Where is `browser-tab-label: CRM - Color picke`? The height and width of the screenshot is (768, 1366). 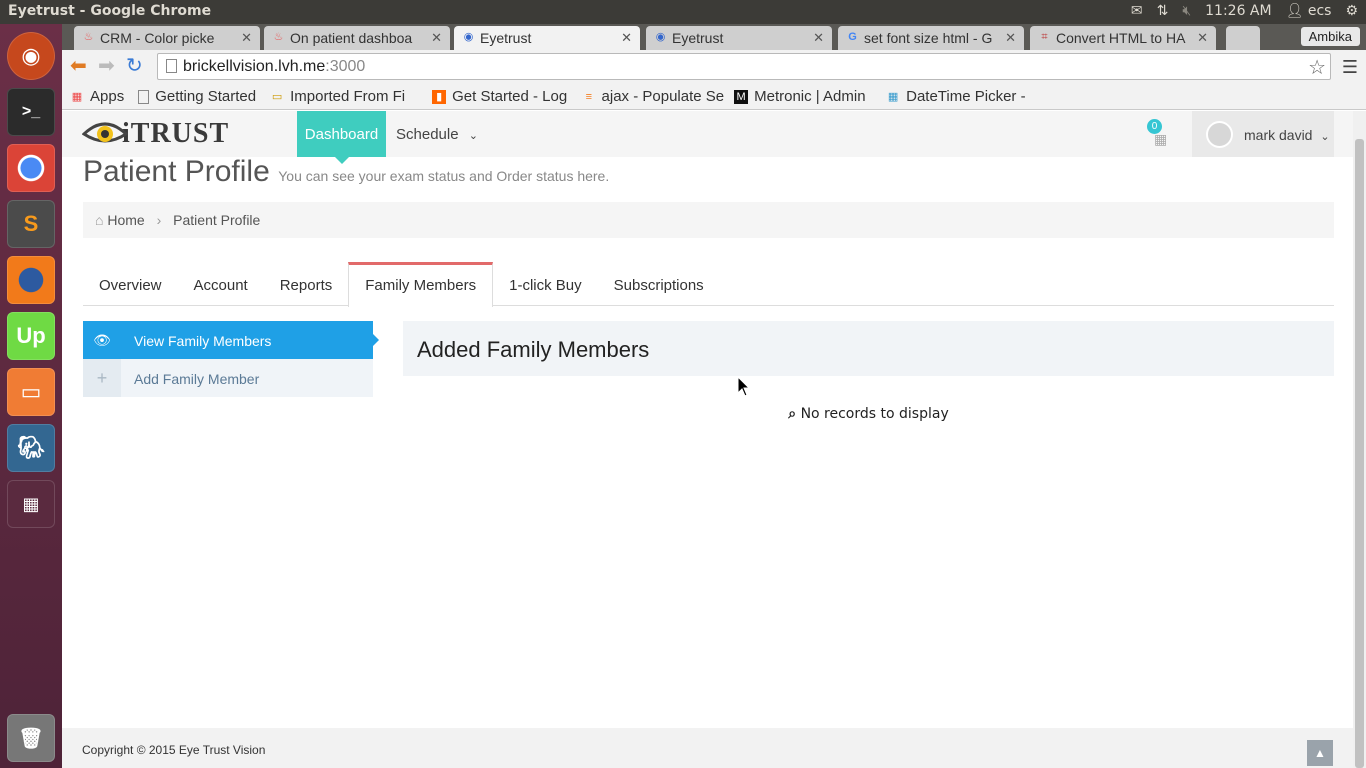 browser-tab-label: CRM - Color picke is located at coordinates (157, 38).